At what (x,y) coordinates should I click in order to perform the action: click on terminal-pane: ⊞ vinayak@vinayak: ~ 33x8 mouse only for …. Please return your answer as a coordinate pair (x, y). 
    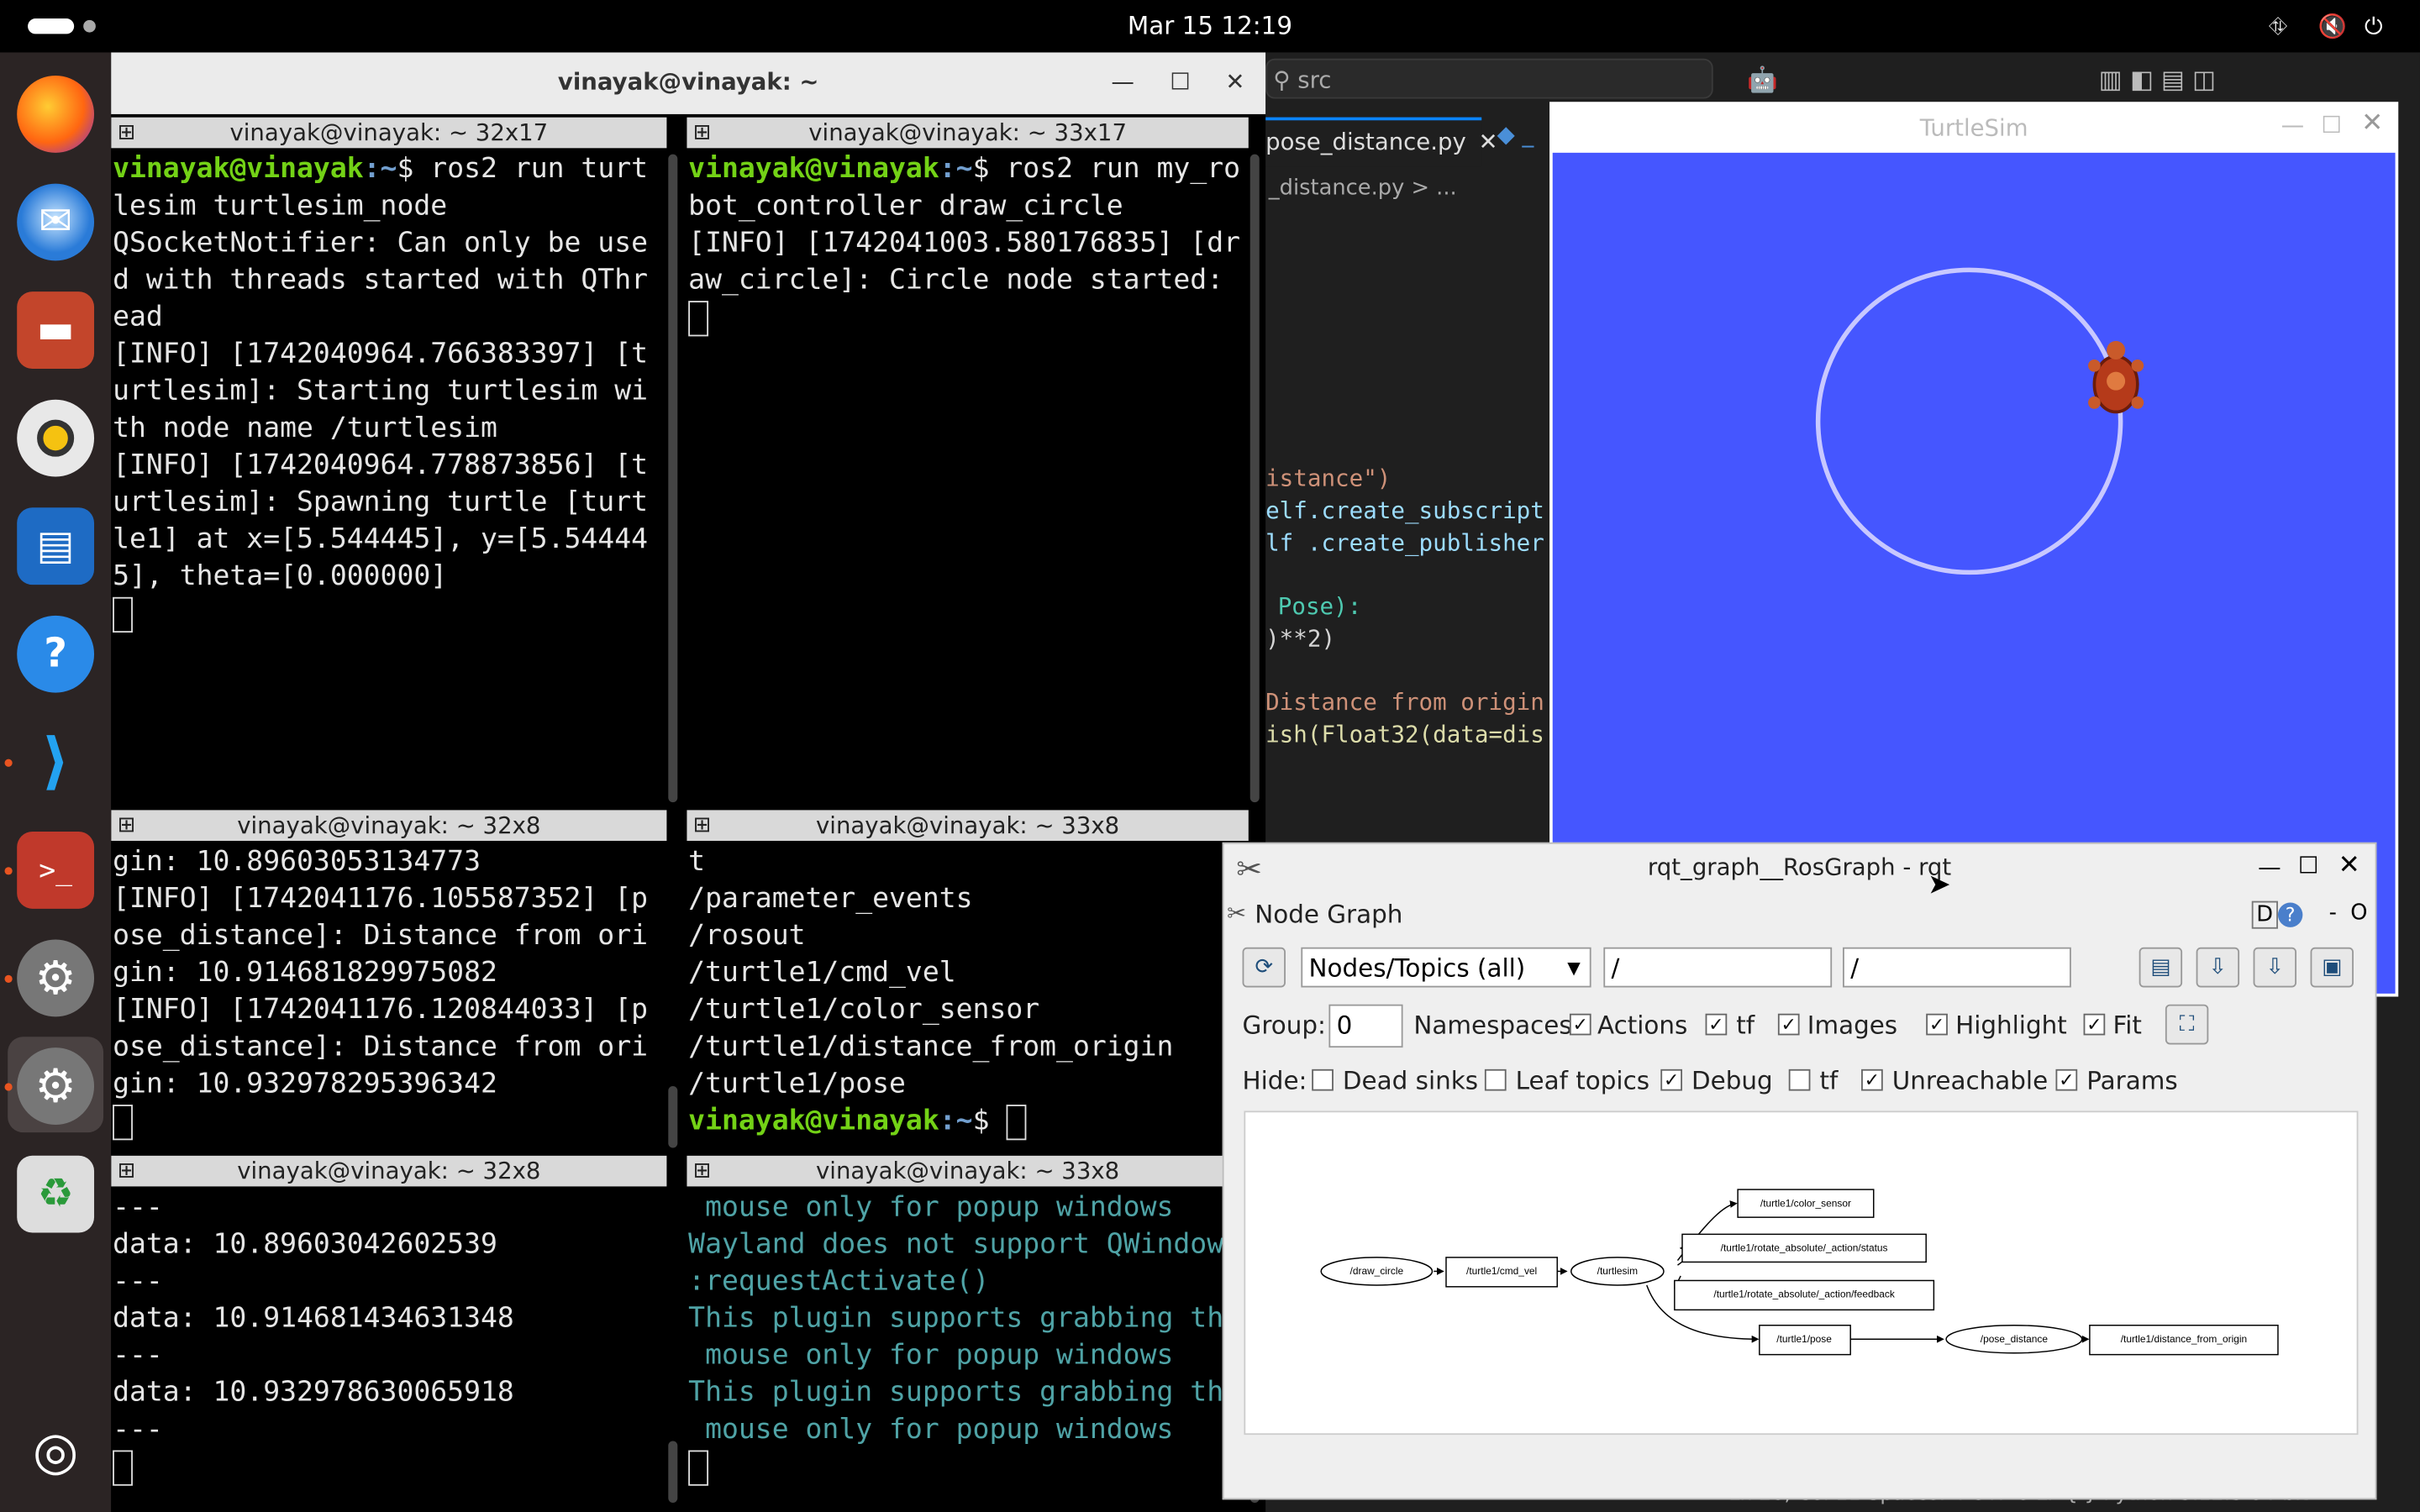
    Looking at the image, I should click on (968, 1333).